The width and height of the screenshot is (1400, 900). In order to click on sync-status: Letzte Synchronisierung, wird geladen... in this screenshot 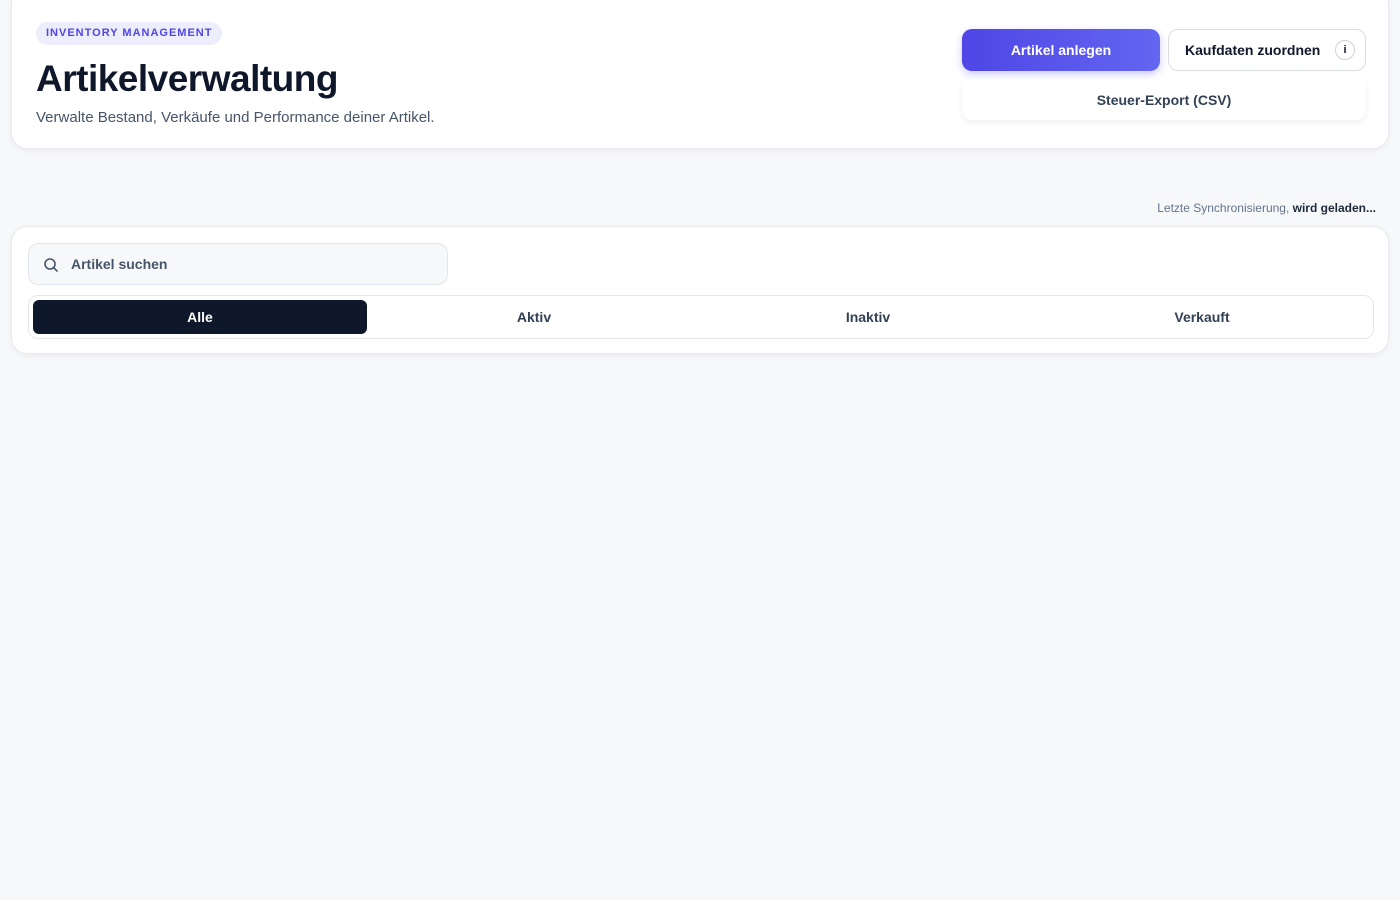, I will do `click(1266, 208)`.